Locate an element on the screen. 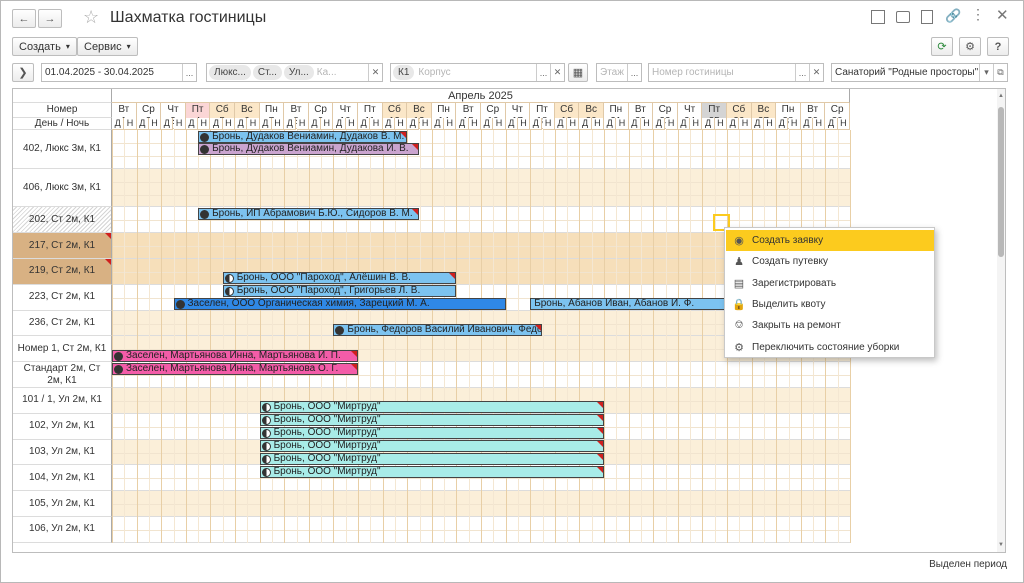 This screenshot has width=1024, height=583. clear-room-type-button: ✕ is located at coordinates (375, 72).